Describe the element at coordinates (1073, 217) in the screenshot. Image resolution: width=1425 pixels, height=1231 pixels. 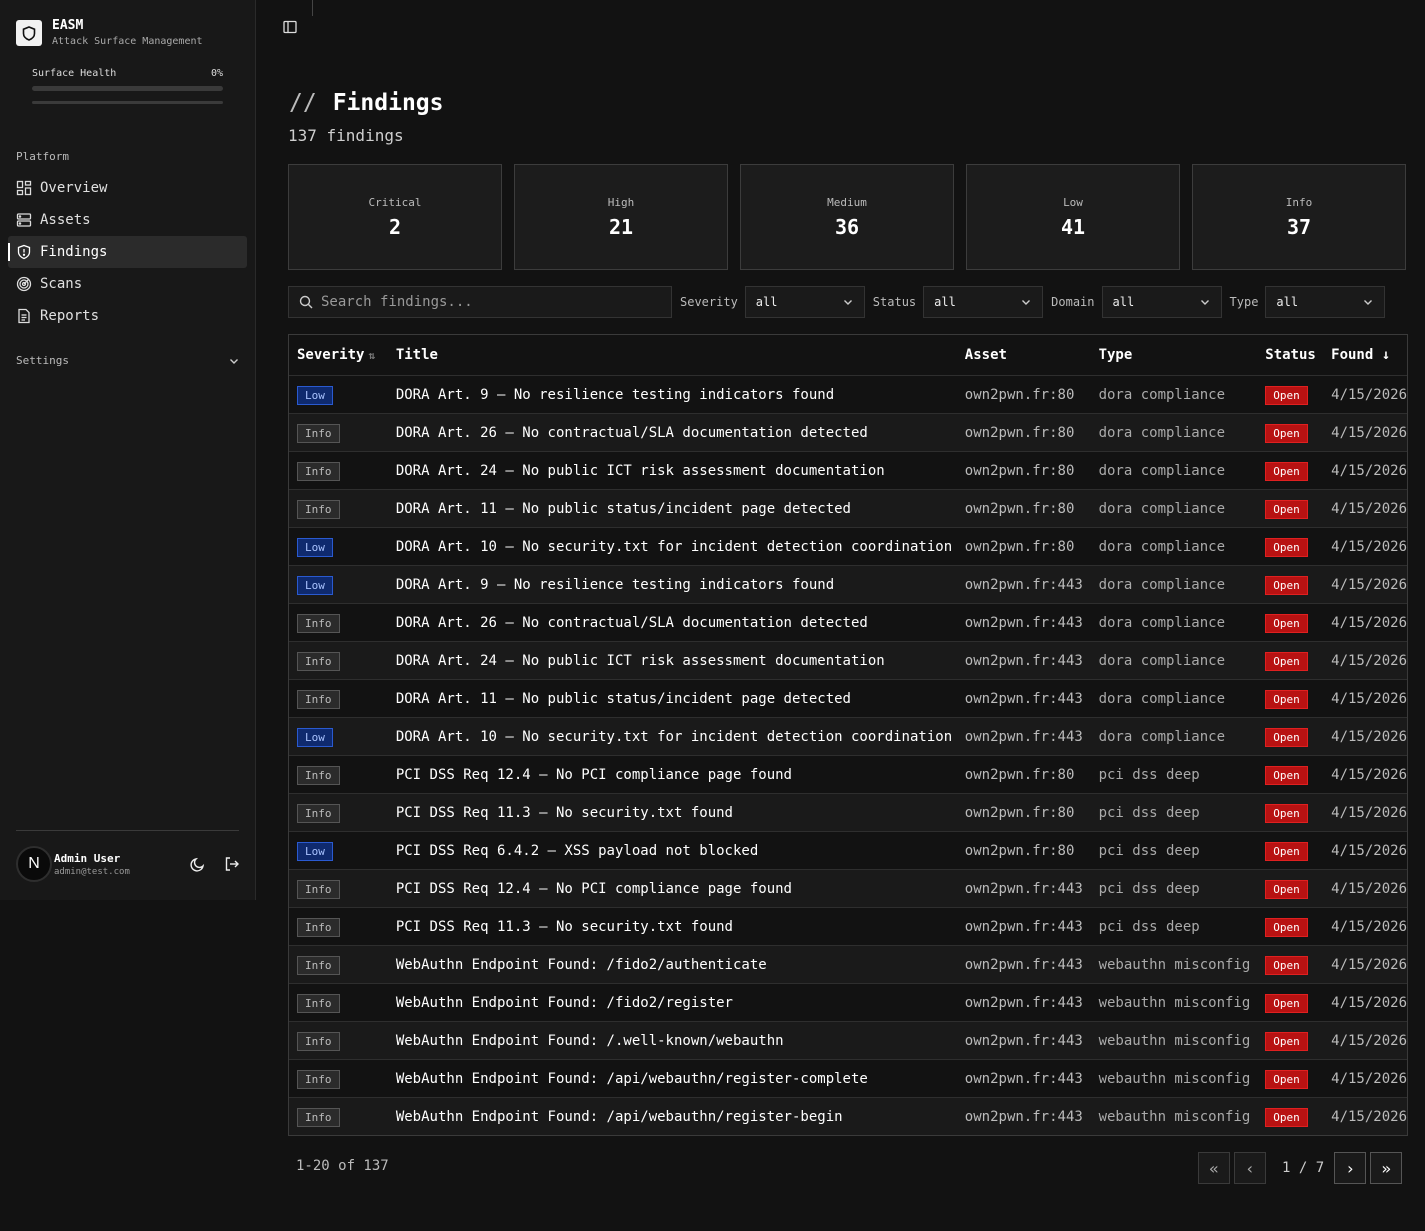
I see `card-low: Low 41` at that location.